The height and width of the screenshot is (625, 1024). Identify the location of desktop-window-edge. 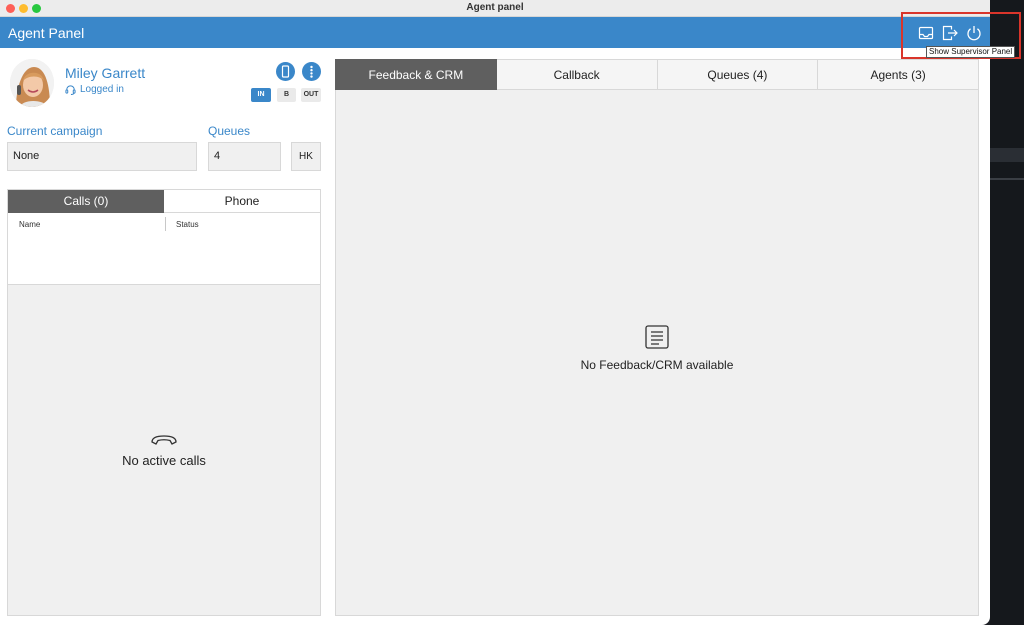
(1007, 155).